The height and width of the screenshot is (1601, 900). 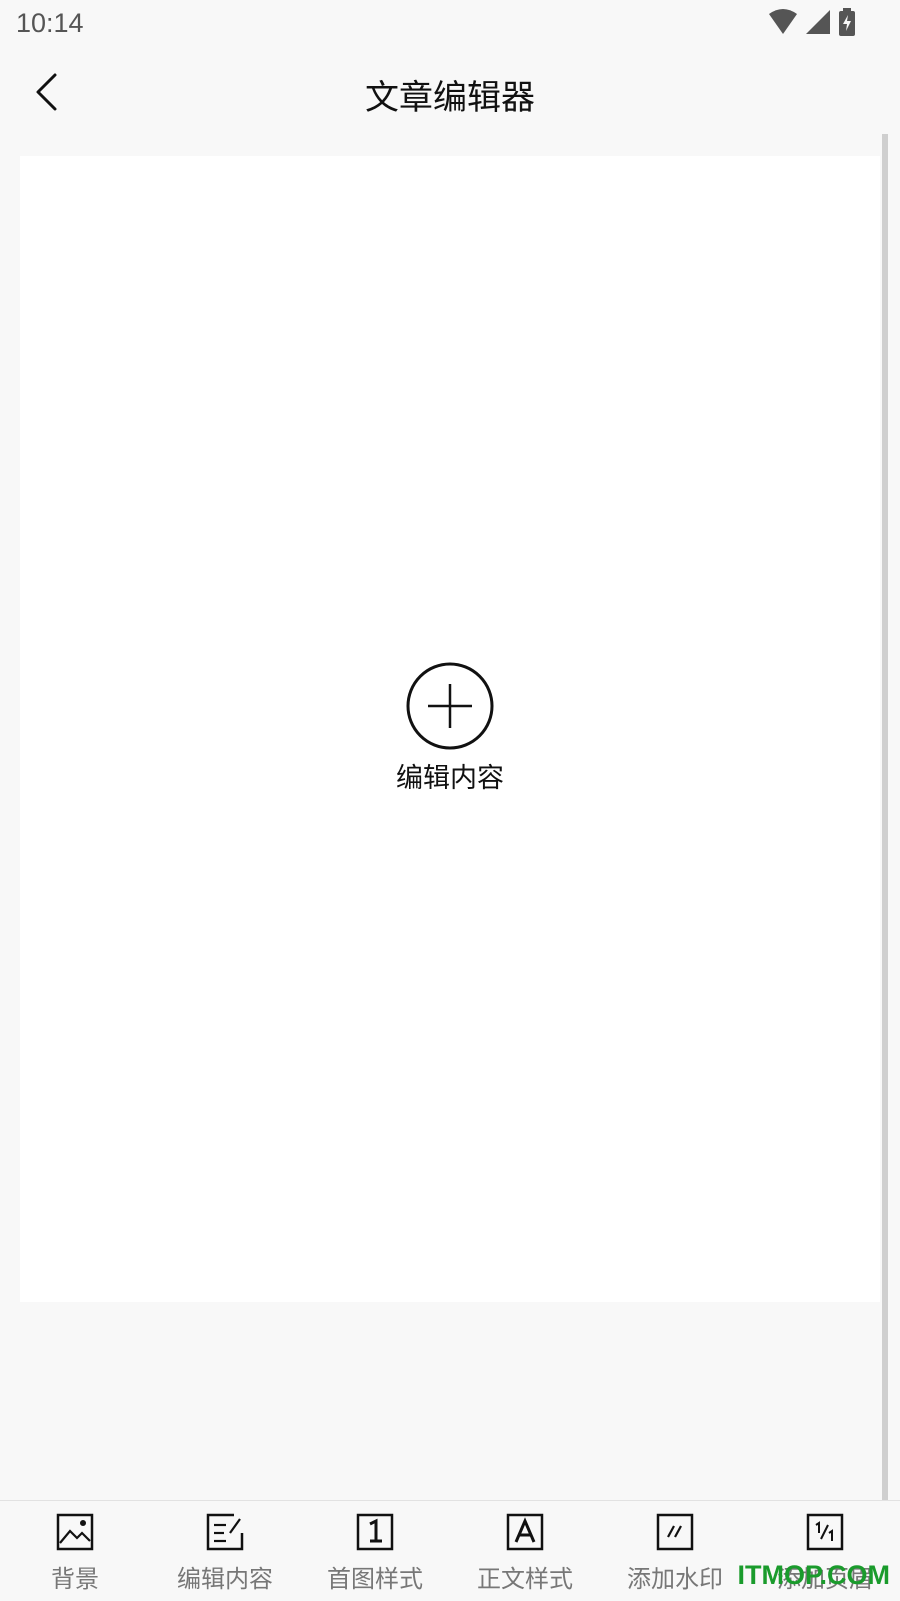 I want to click on watermark-slash-icon, so click(x=675, y=1532).